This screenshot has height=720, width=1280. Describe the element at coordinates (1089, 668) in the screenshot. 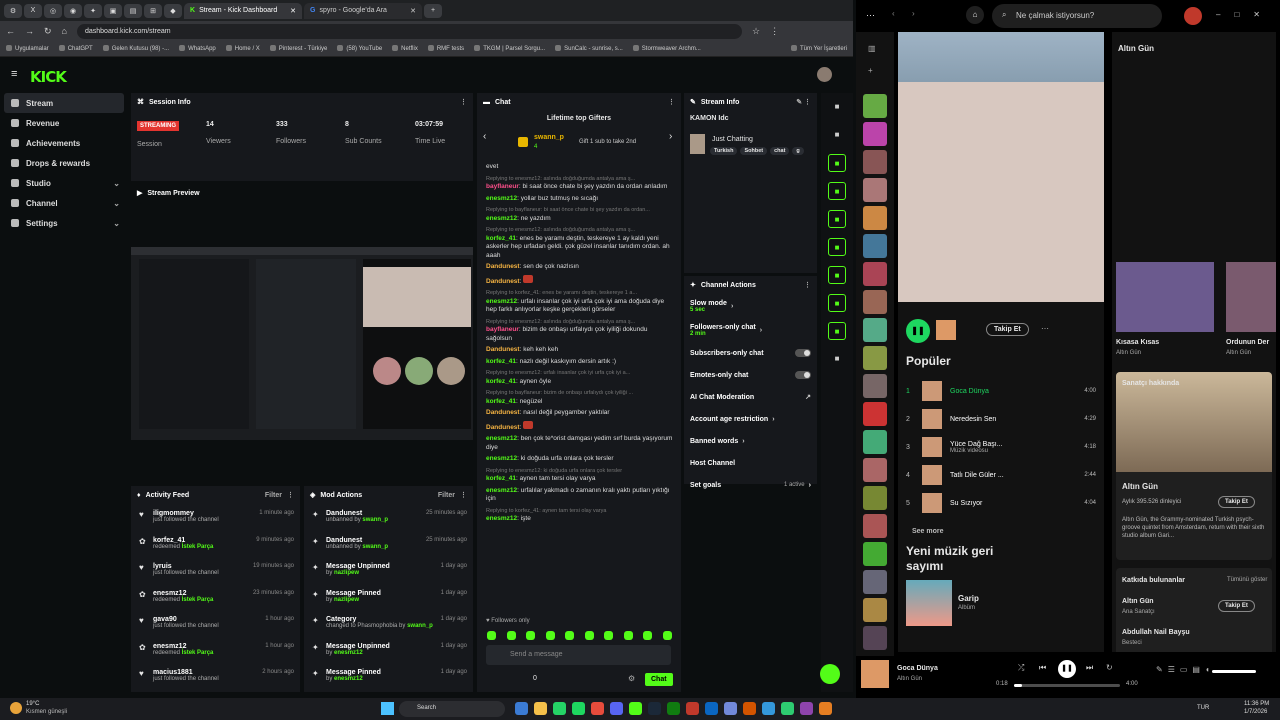

I see `next-icon: ⏭` at that location.